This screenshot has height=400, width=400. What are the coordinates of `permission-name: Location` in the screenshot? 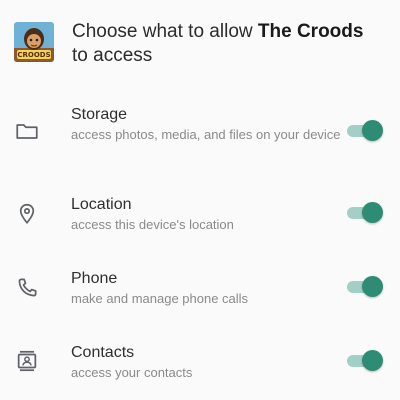 It's located at (101, 204).